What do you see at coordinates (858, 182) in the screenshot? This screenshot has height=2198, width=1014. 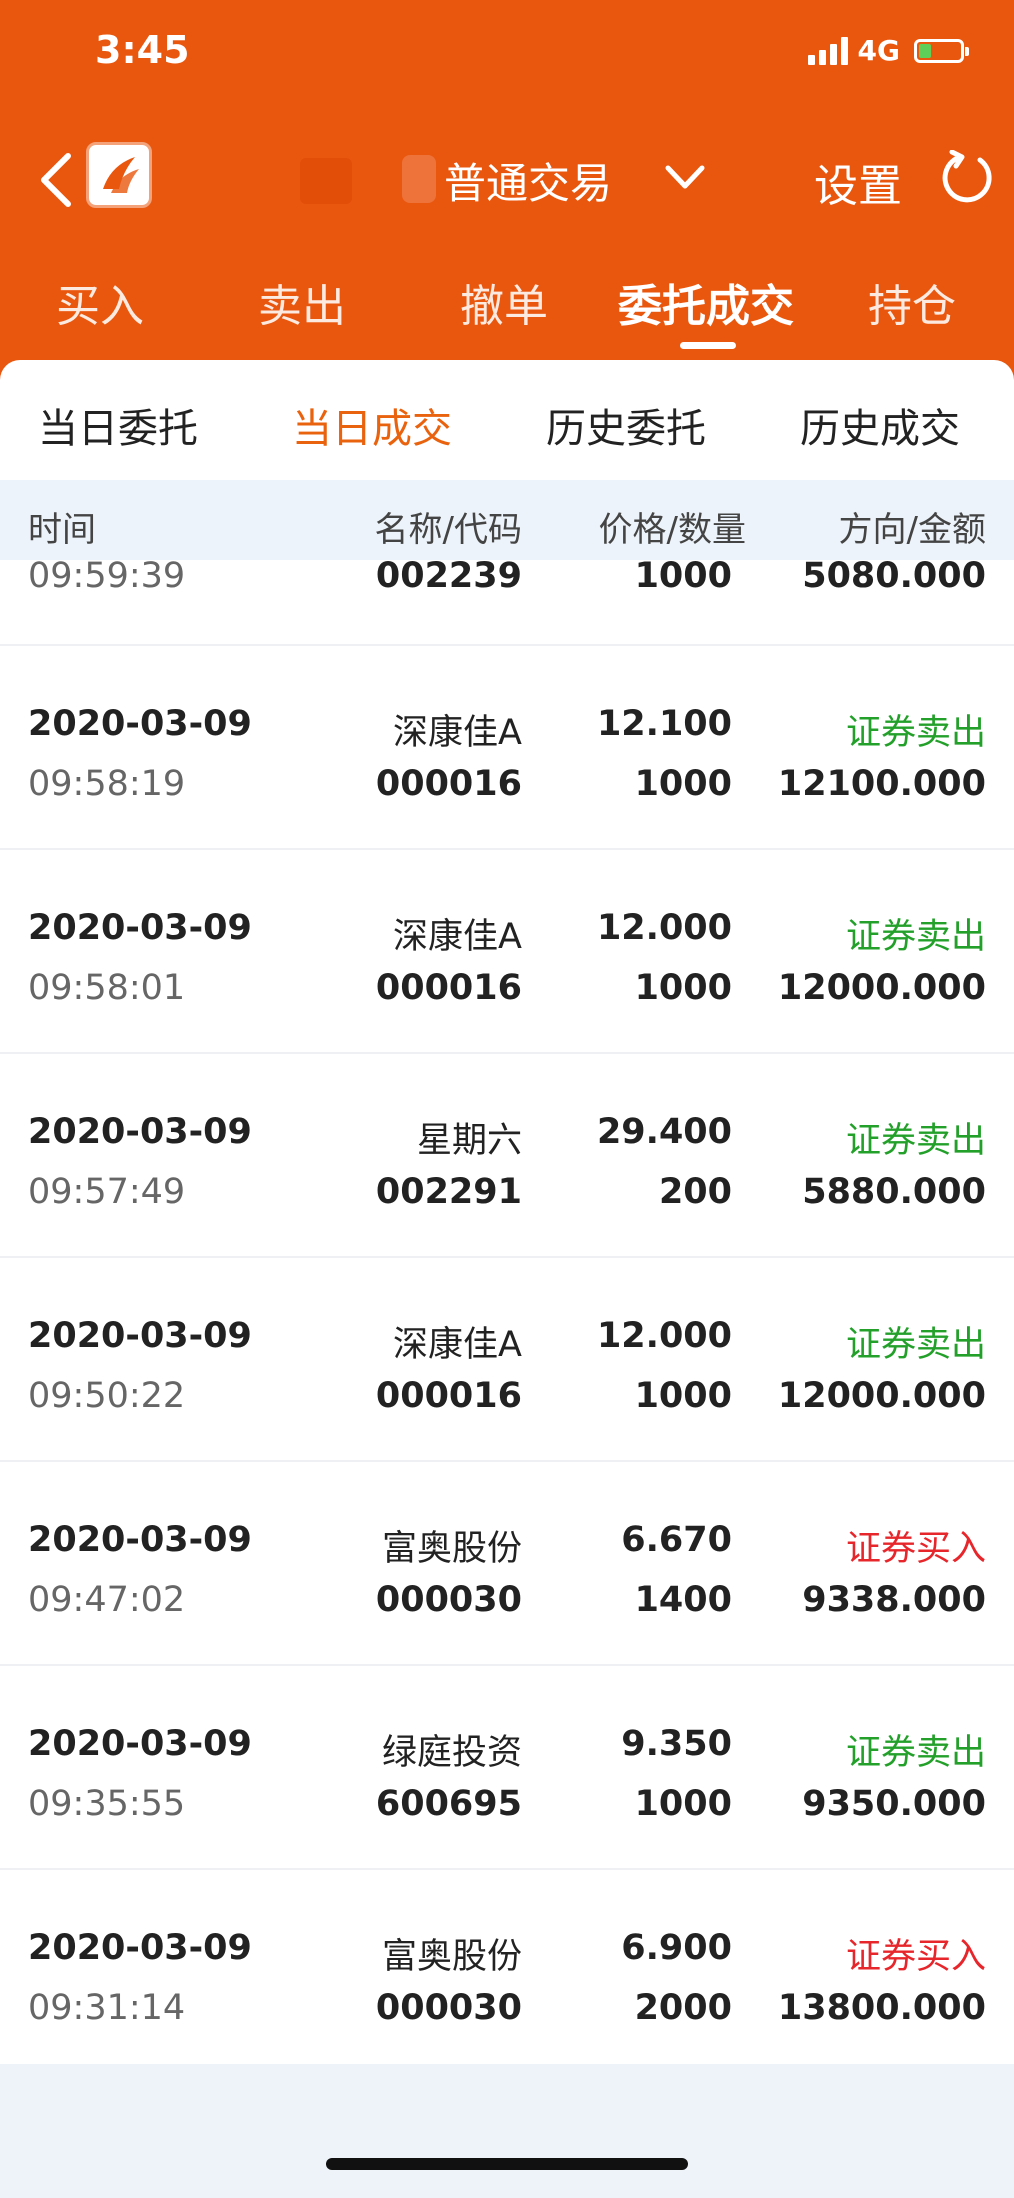 I see `settings-button: 设置` at bounding box center [858, 182].